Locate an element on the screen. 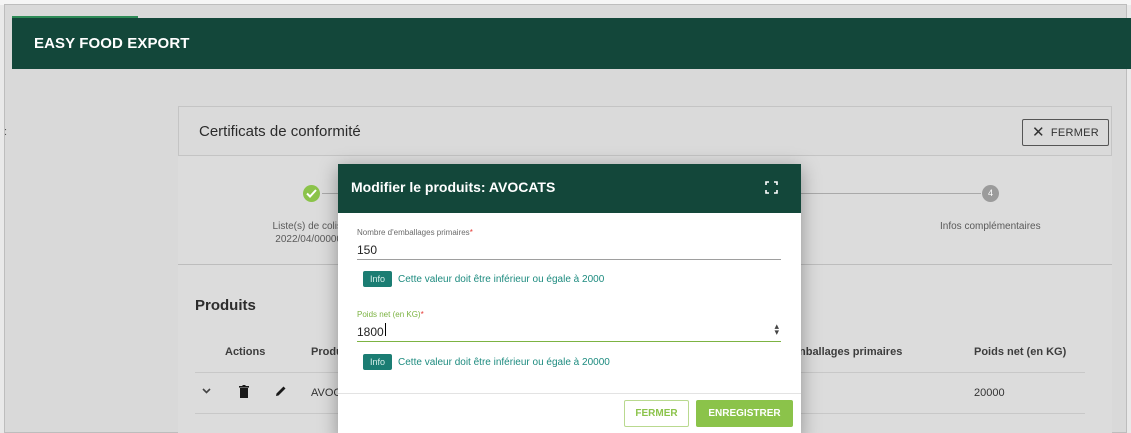 This screenshot has height=433, width=1131. app-title: EASY FOOD EXPORT is located at coordinates (112, 43).